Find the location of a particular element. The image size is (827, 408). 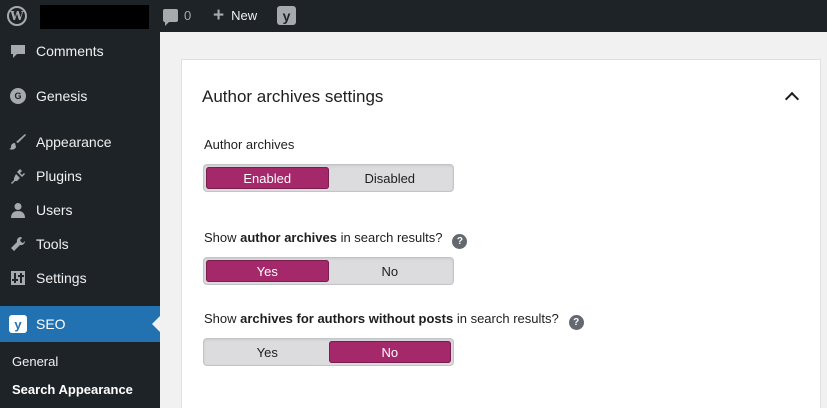

site-name-redacted is located at coordinates (94, 17).